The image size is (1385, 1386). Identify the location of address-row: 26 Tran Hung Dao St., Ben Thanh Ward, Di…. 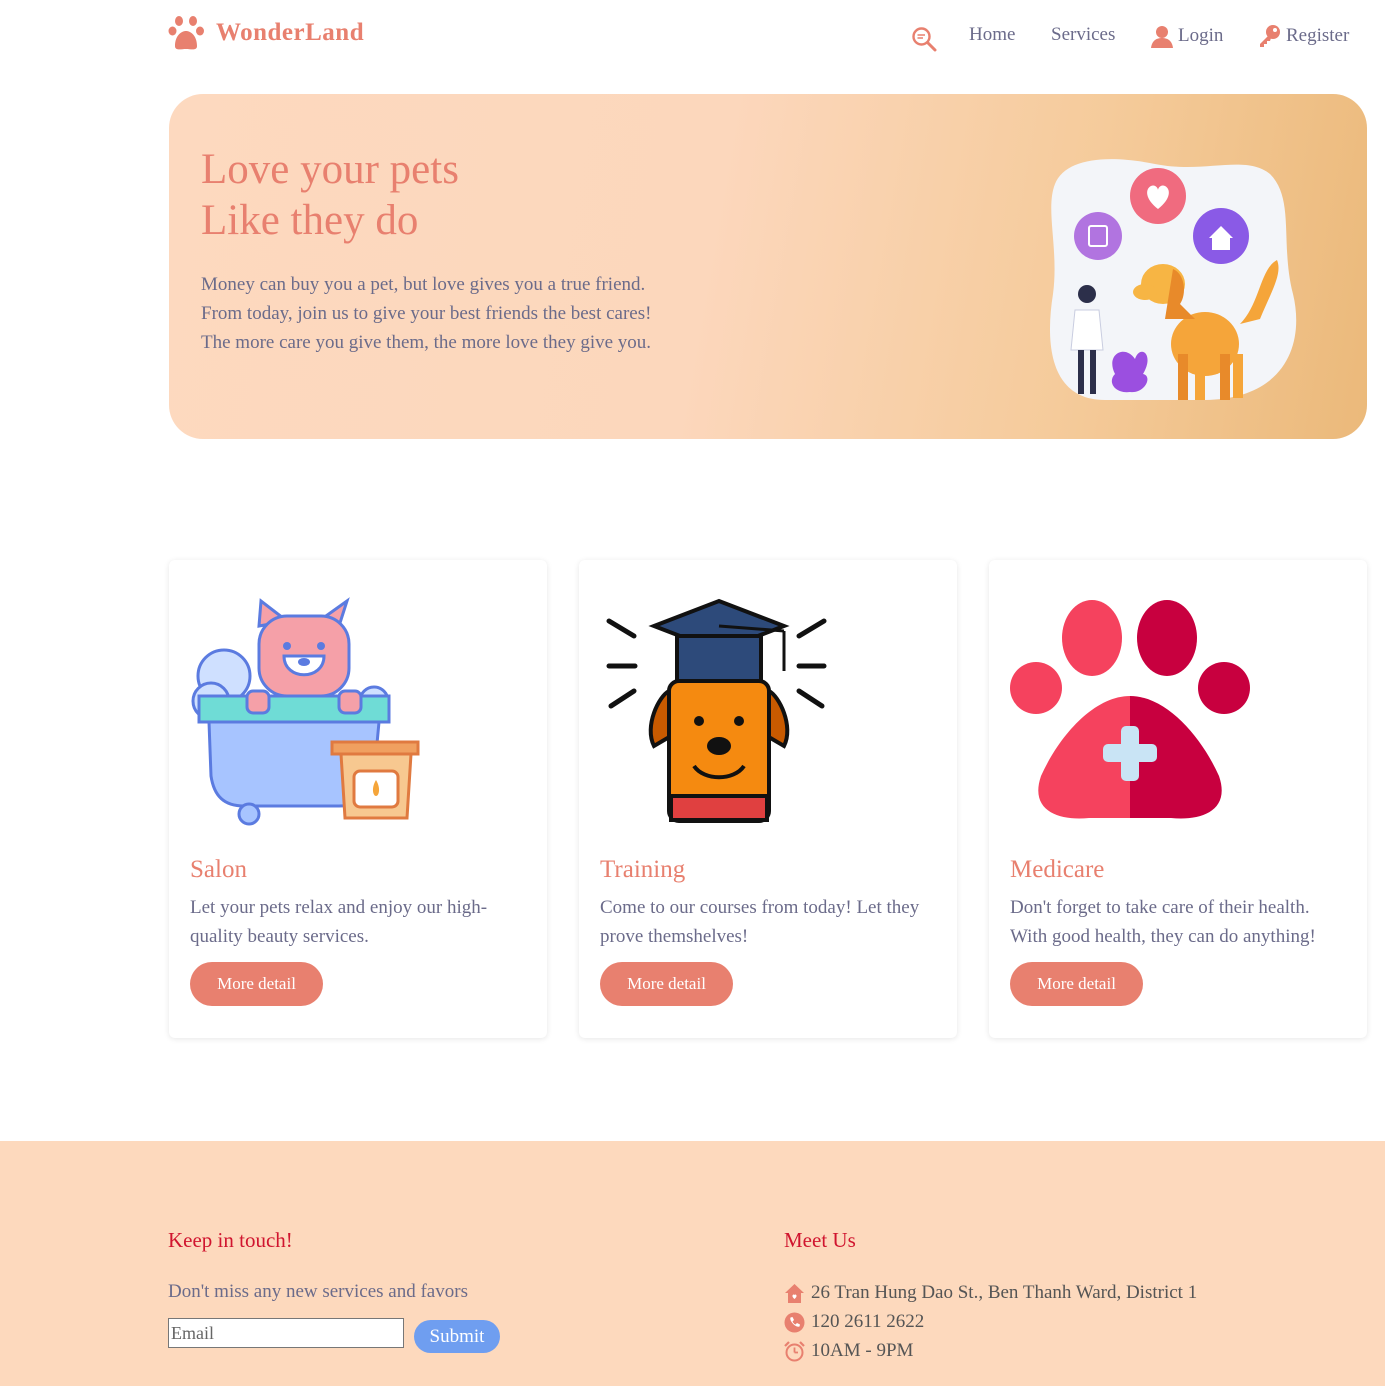
(990, 1293).